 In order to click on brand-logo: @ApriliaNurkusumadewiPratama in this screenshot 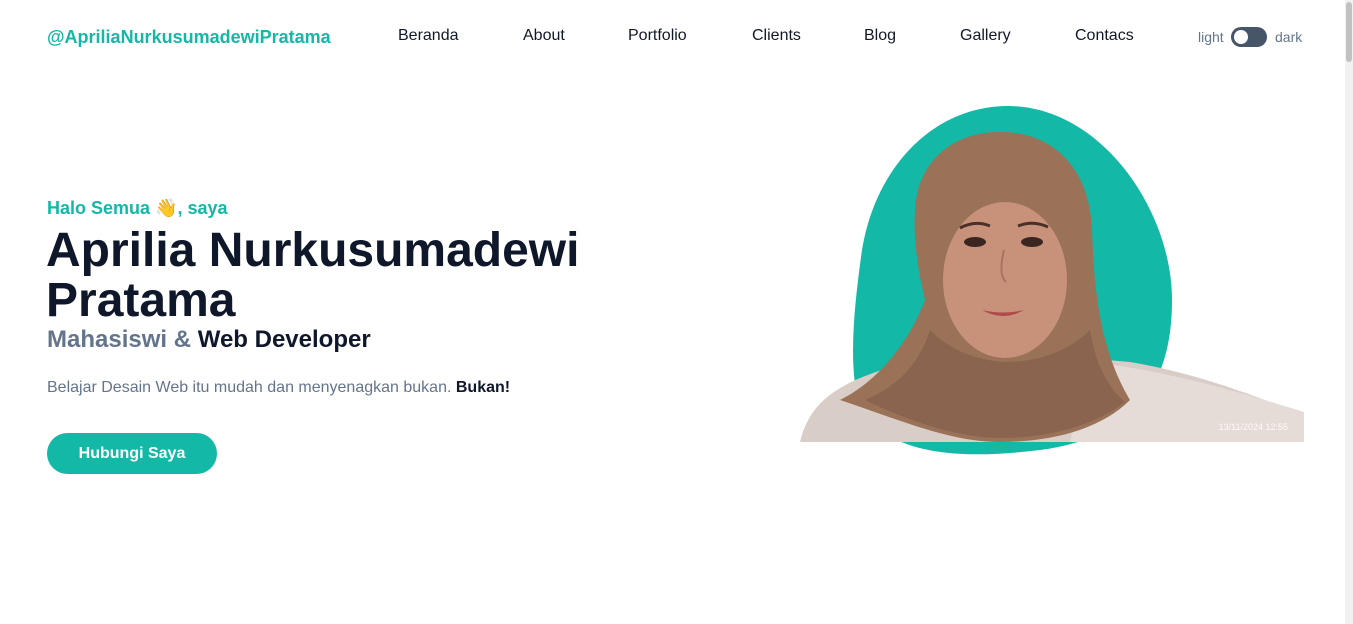, I will do `click(189, 37)`.